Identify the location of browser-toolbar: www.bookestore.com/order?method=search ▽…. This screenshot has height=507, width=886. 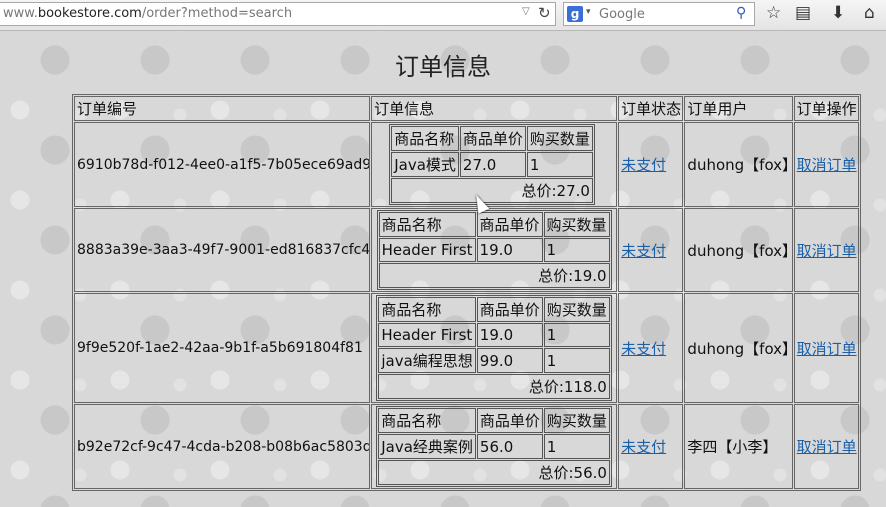
(443, 15).